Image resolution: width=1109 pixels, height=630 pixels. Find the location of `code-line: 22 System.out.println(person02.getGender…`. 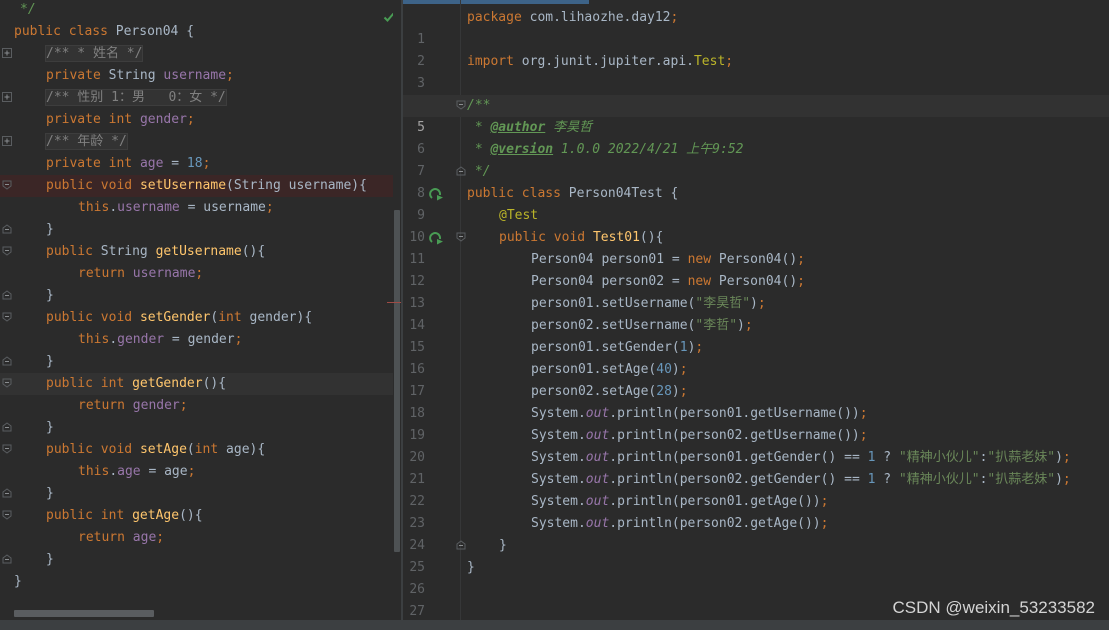

code-line: 22 System.out.println(person02.getGender… is located at coordinates (756, 489).